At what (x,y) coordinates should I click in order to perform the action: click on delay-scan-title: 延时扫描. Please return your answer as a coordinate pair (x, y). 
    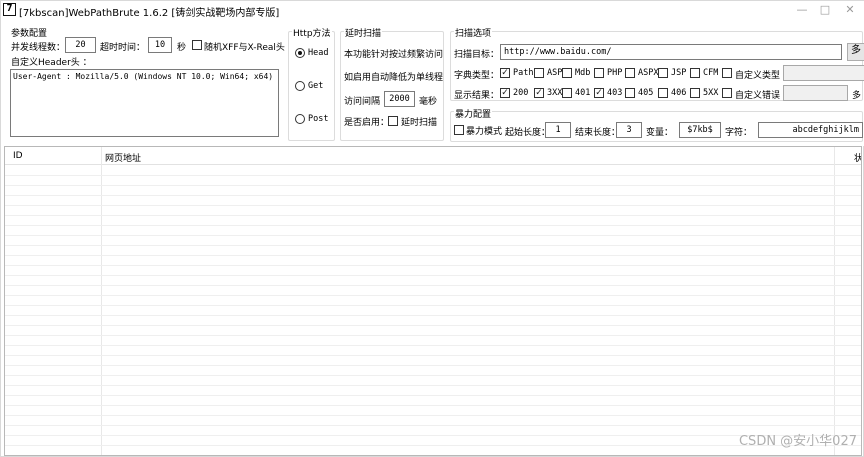
    Looking at the image, I should click on (363, 32).